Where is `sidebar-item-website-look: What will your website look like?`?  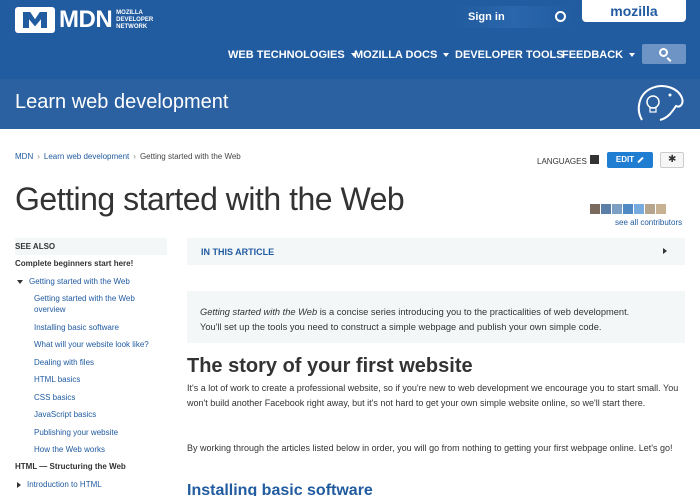
sidebar-item-website-look: What will your website look like? is located at coordinates (91, 344).